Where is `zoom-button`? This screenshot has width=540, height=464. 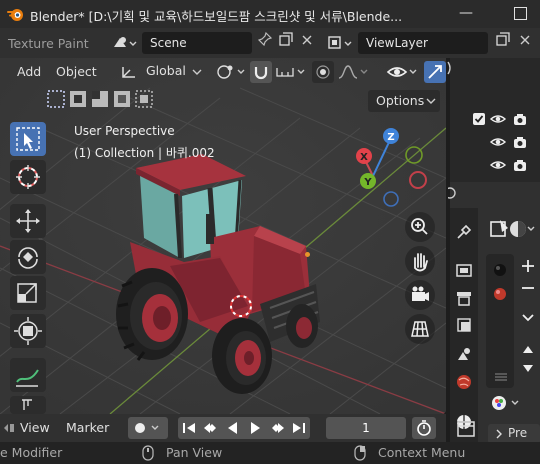 zoom-button is located at coordinates (420, 227).